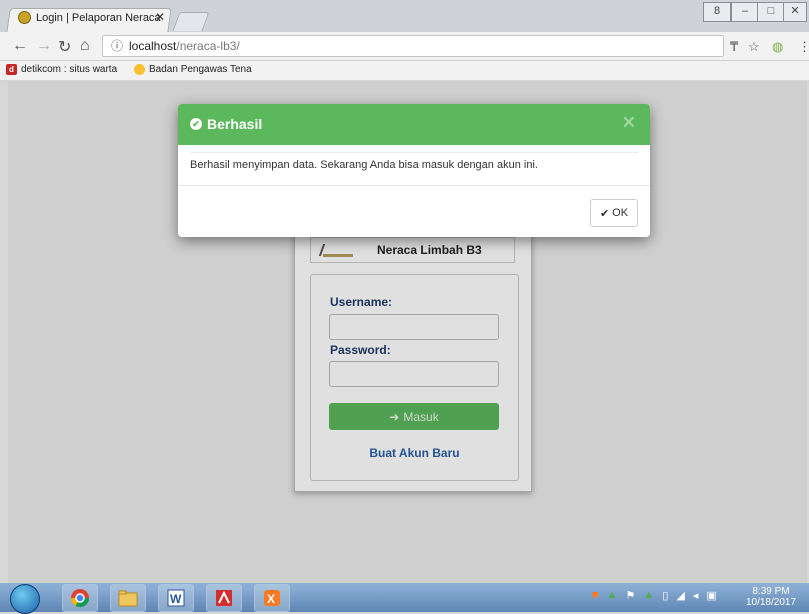  I want to click on extension-icon: ₸, so click(734, 47).